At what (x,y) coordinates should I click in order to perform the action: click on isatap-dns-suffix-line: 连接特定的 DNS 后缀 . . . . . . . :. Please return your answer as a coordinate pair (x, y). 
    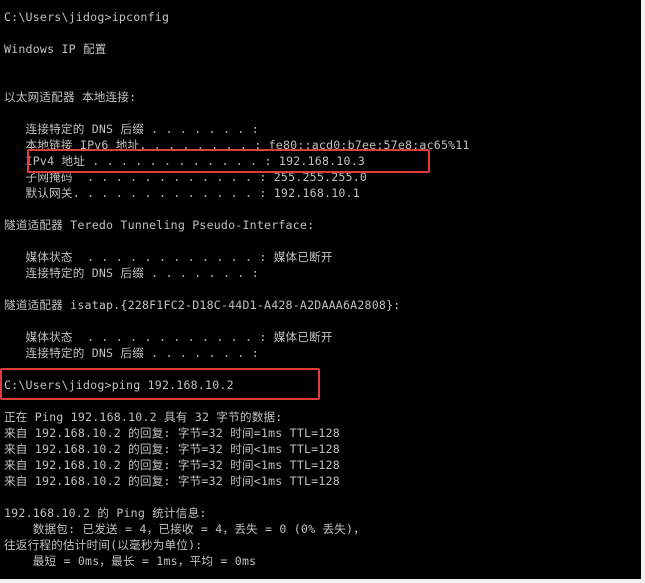
    Looking at the image, I should click on (131, 353).